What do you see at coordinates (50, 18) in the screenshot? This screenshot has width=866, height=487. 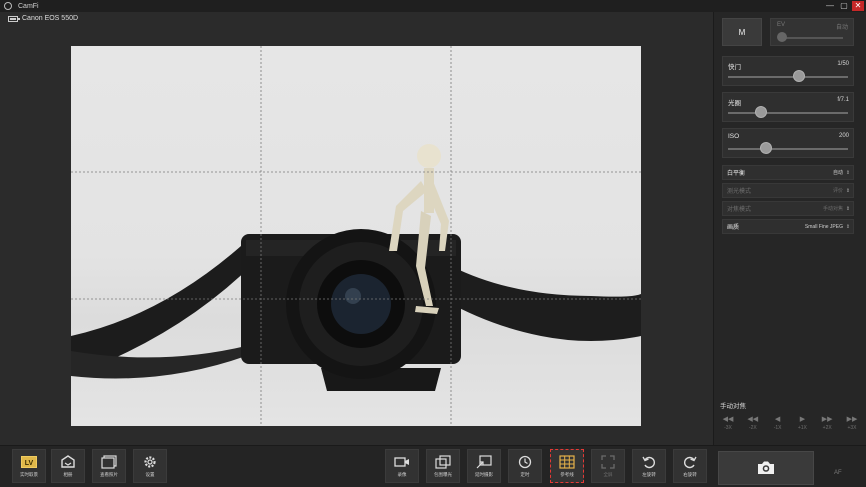 I see `camera-name: Canon EOS 550D` at bounding box center [50, 18].